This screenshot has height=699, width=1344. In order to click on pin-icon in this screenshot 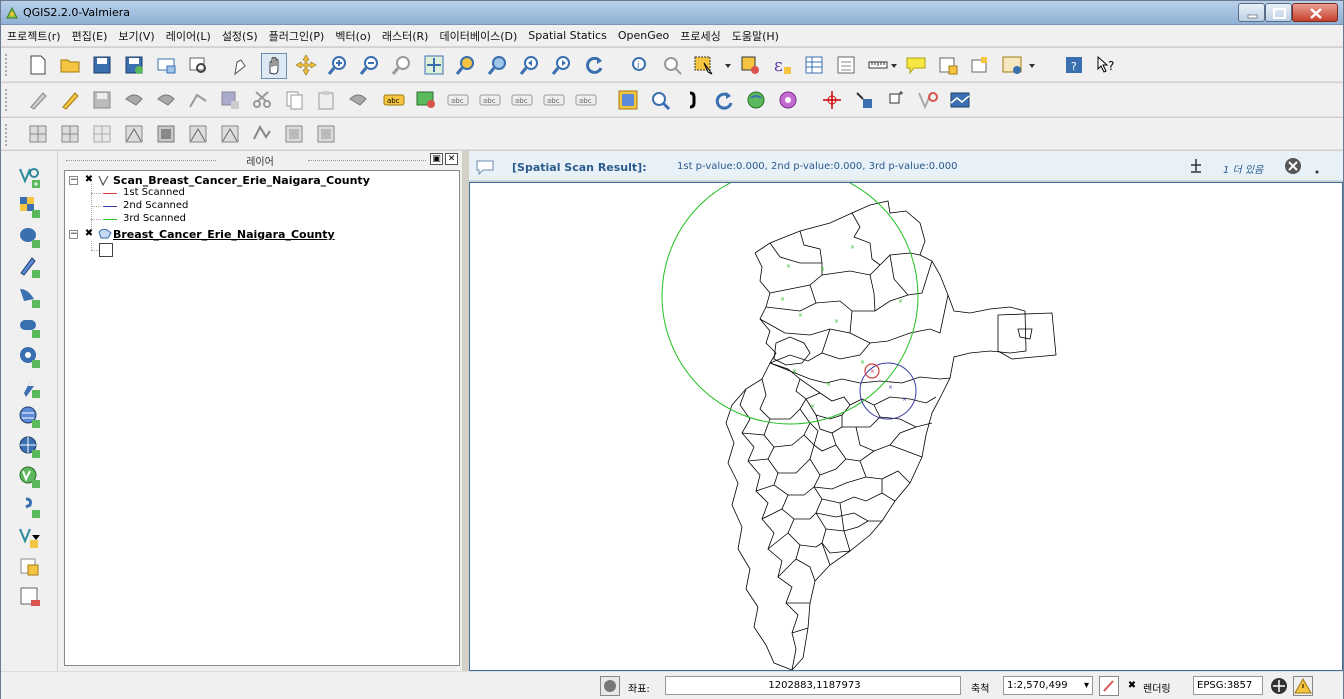, I will do `click(1196, 166)`.